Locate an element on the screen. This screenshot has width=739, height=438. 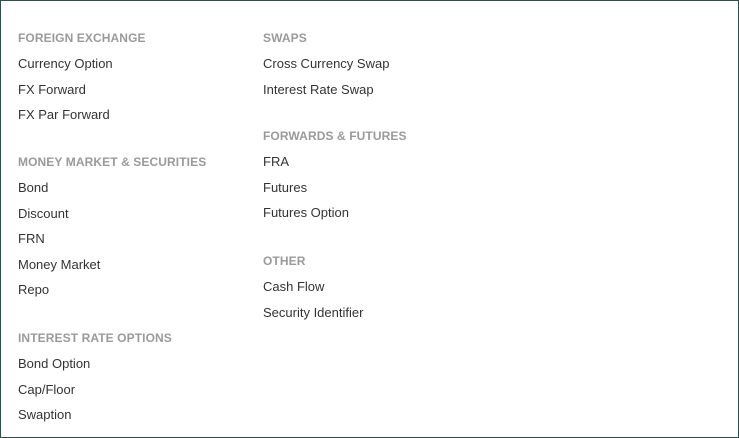
menu-item-futures-option: Futures Option is located at coordinates (335, 217).